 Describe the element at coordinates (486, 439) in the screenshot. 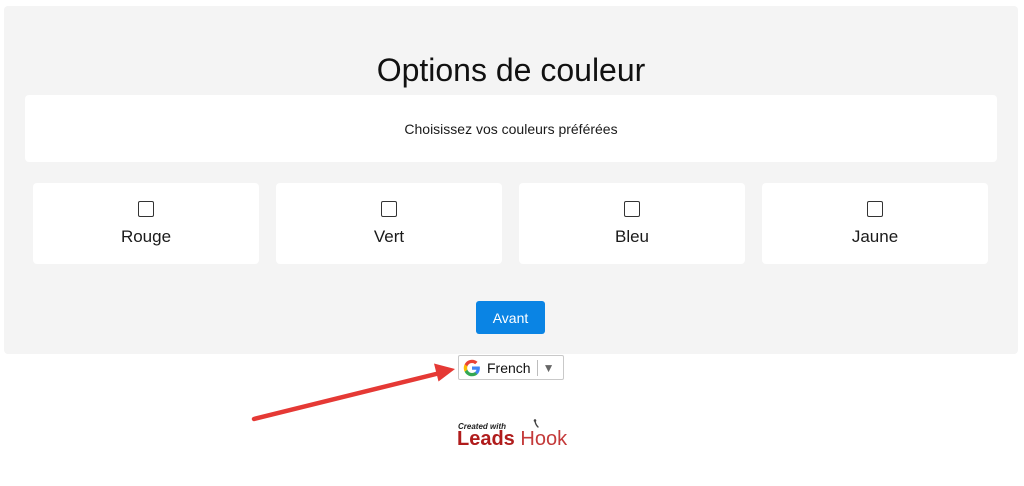

I see `logo-brand-bold: Leads` at that location.